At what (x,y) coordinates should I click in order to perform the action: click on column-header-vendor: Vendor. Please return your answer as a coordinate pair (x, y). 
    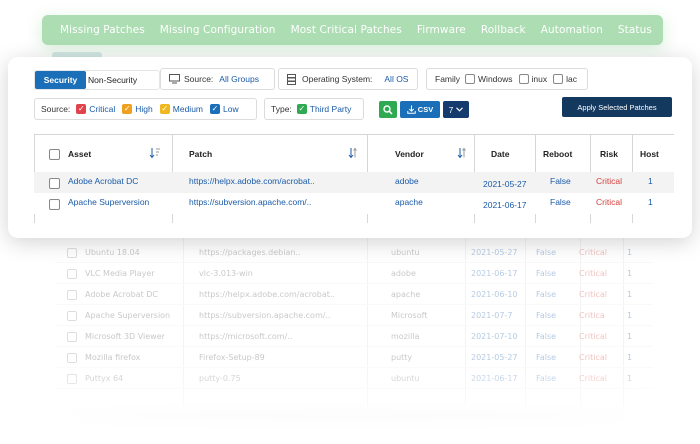
    Looking at the image, I should click on (409, 154).